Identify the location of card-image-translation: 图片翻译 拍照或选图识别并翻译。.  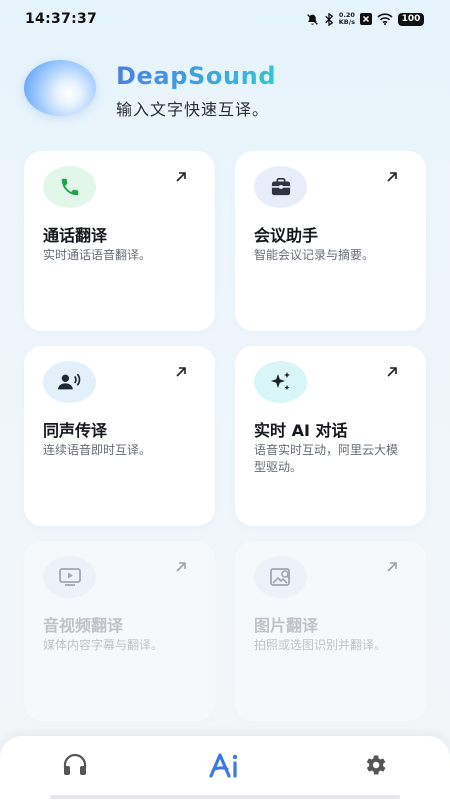
(330, 631).